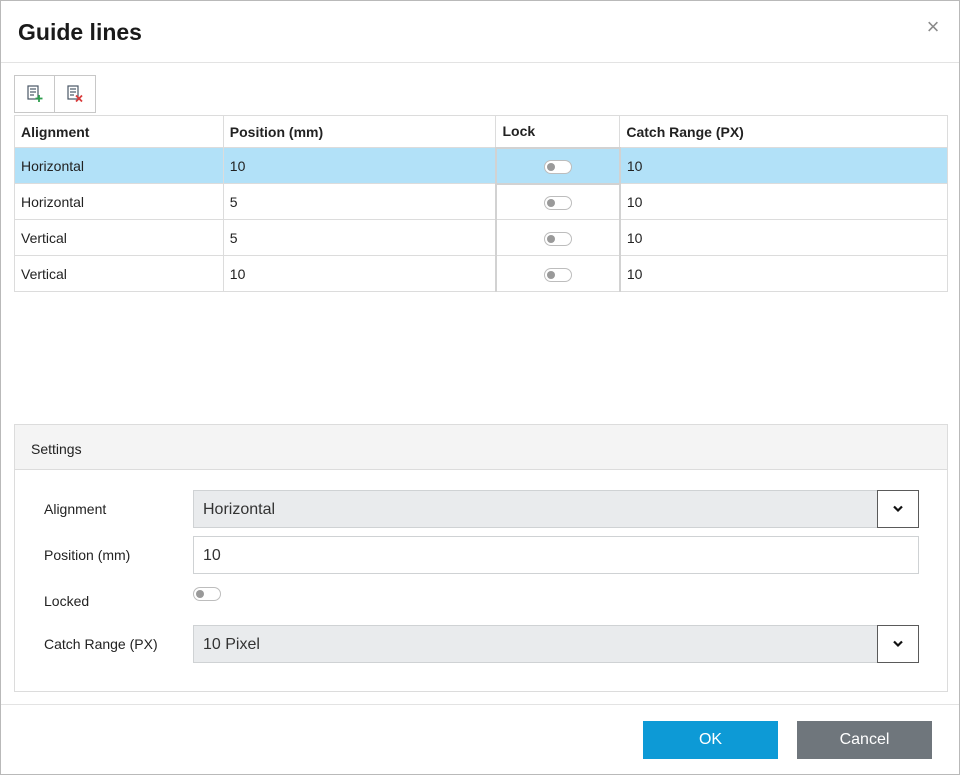  I want to click on column-header-position: Position (mm), so click(359, 131).